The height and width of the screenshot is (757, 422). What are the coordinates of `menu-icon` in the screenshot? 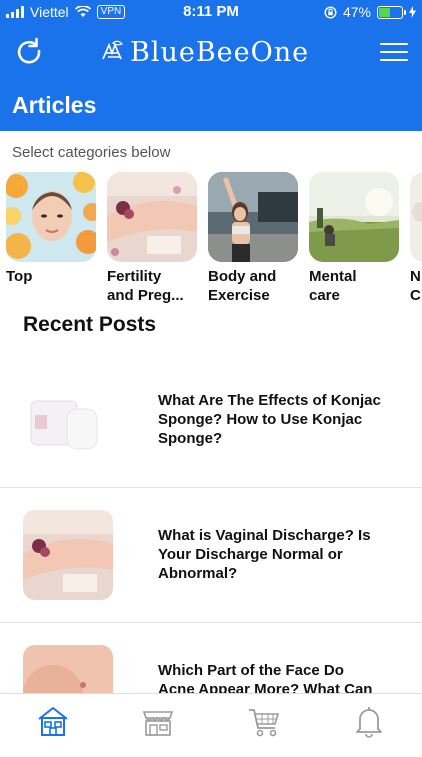 It's located at (394, 51).